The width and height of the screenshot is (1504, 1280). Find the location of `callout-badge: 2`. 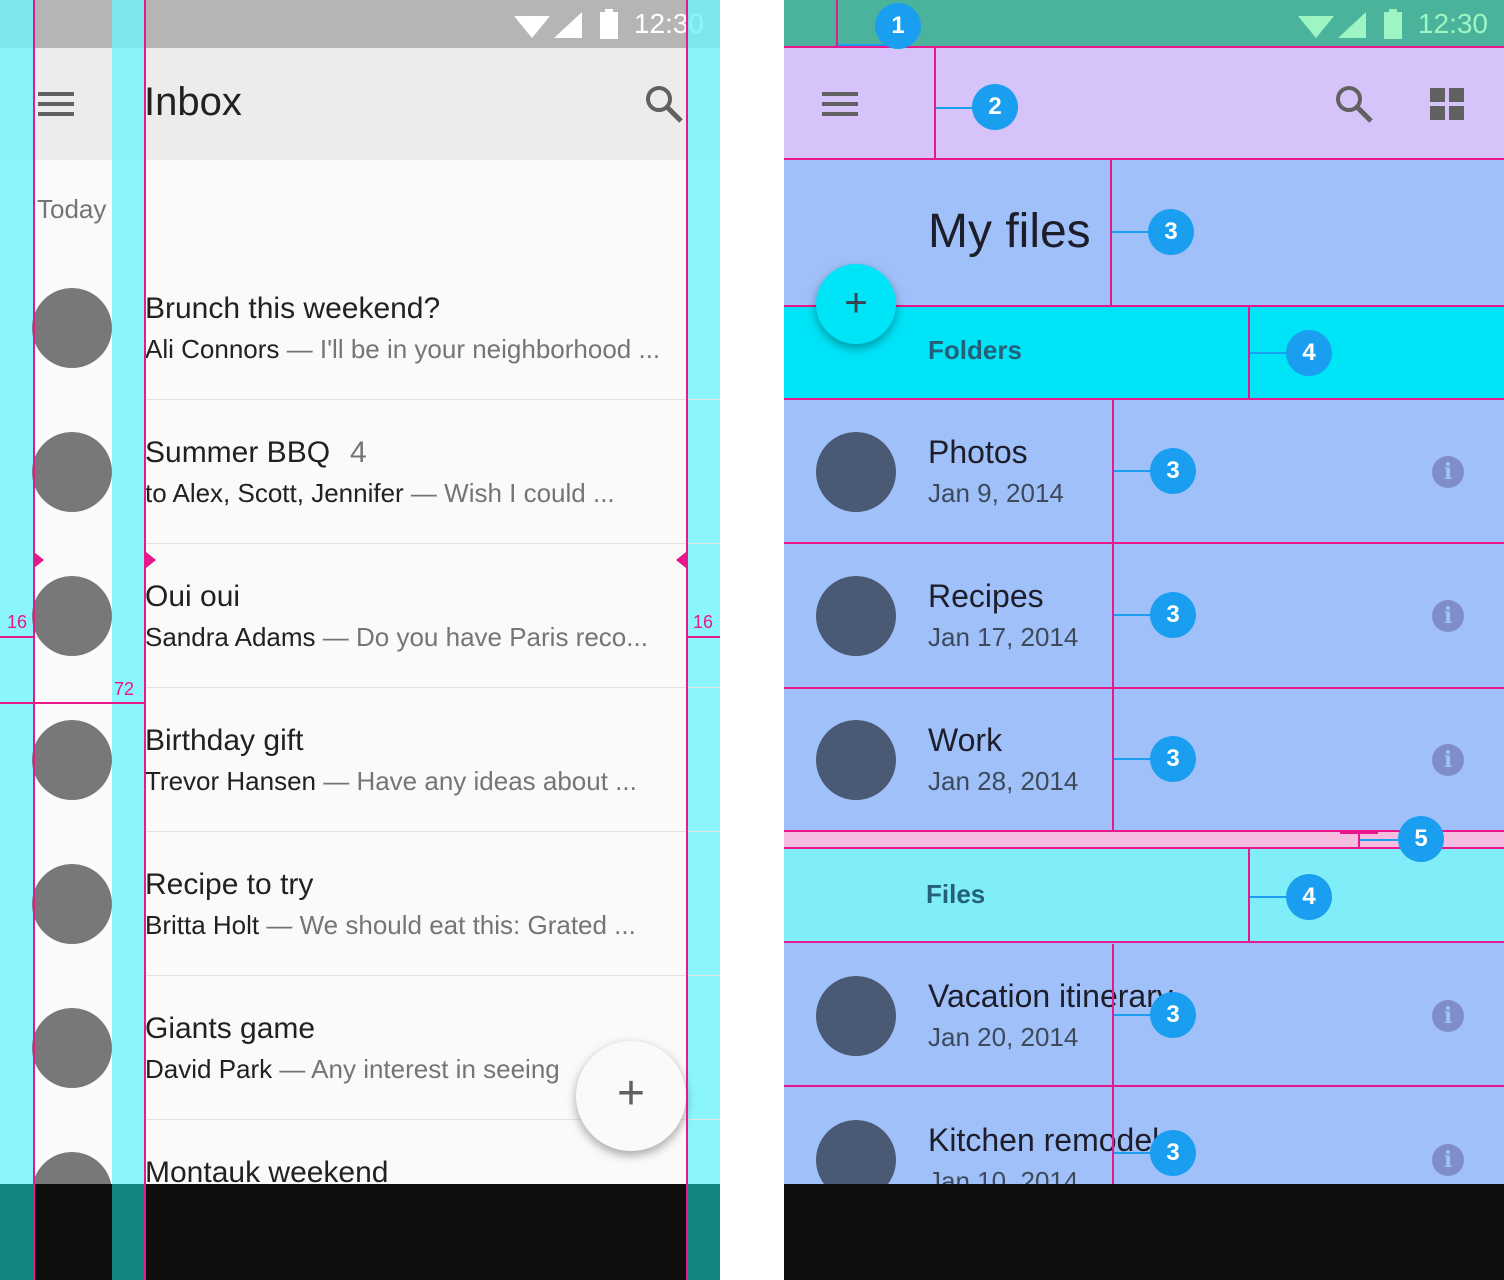

callout-badge: 2 is located at coordinates (995, 107).